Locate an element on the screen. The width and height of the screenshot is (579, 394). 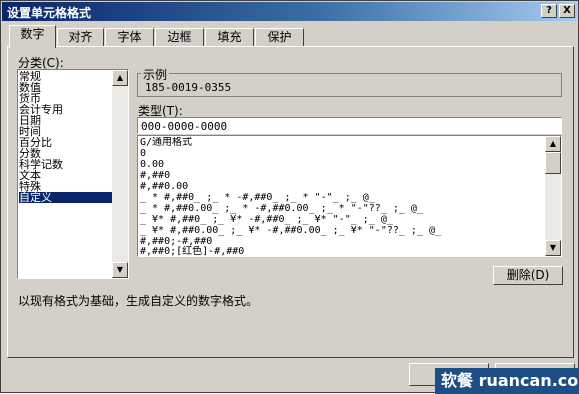
category-scrollbar: ▲ ▼ is located at coordinates (120, 174).